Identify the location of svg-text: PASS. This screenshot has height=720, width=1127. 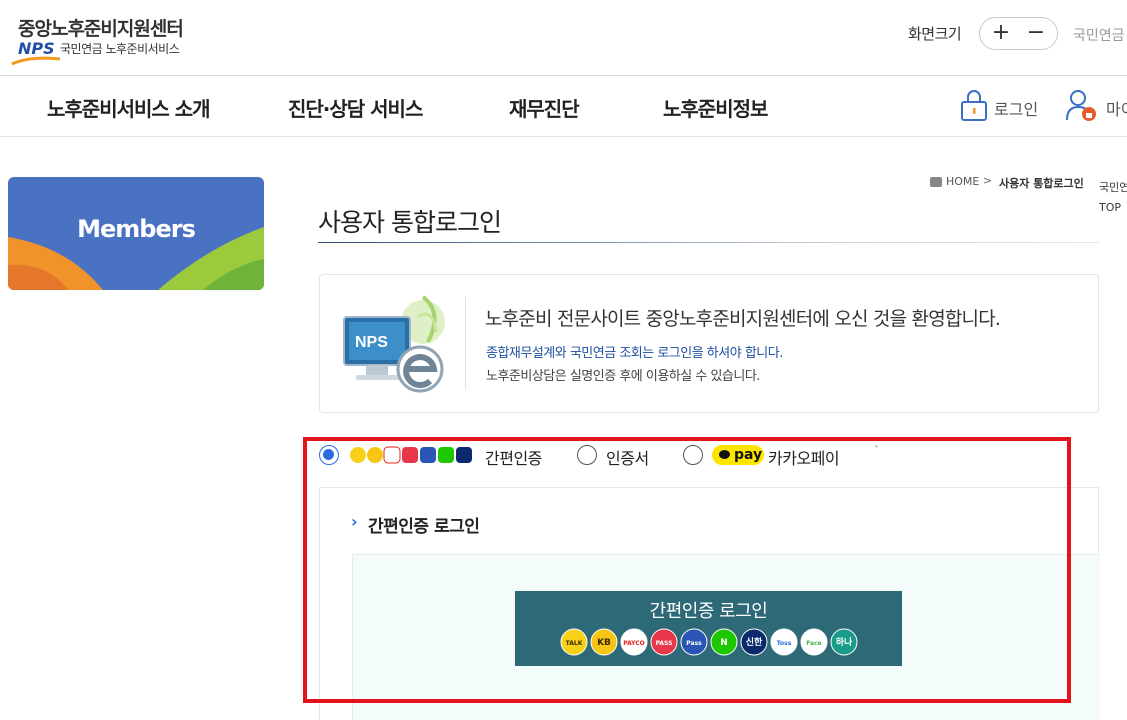
(664, 643).